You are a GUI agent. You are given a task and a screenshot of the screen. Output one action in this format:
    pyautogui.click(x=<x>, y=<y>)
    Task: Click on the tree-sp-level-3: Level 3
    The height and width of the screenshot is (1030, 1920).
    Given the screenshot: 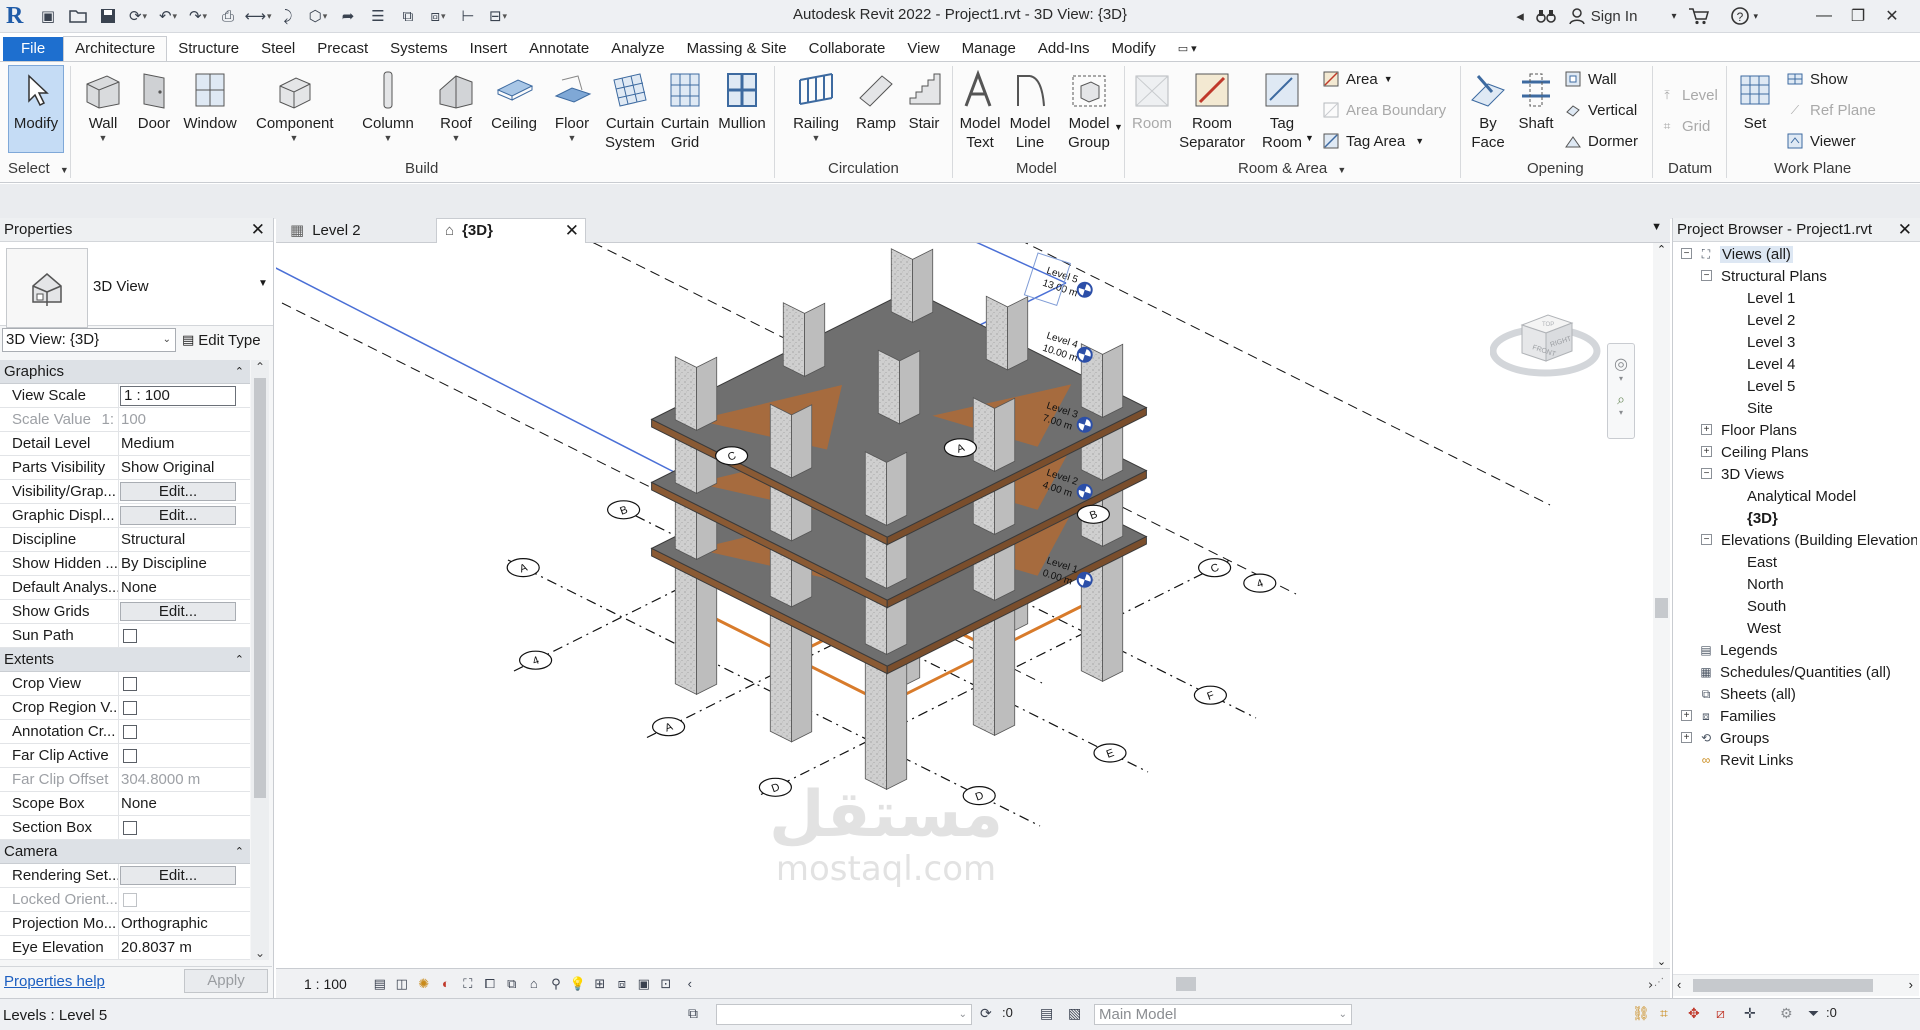 What is the action you would take?
    pyautogui.click(x=1771, y=342)
    